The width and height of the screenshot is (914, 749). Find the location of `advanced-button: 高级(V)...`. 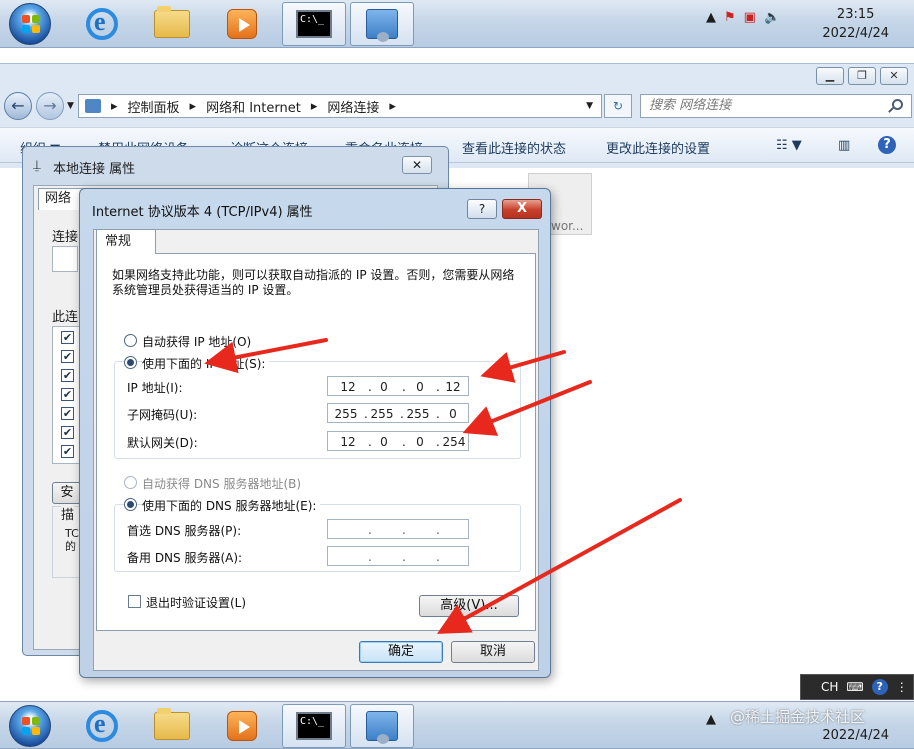

advanced-button: 高级(V)... is located at coordinates (469, 606).